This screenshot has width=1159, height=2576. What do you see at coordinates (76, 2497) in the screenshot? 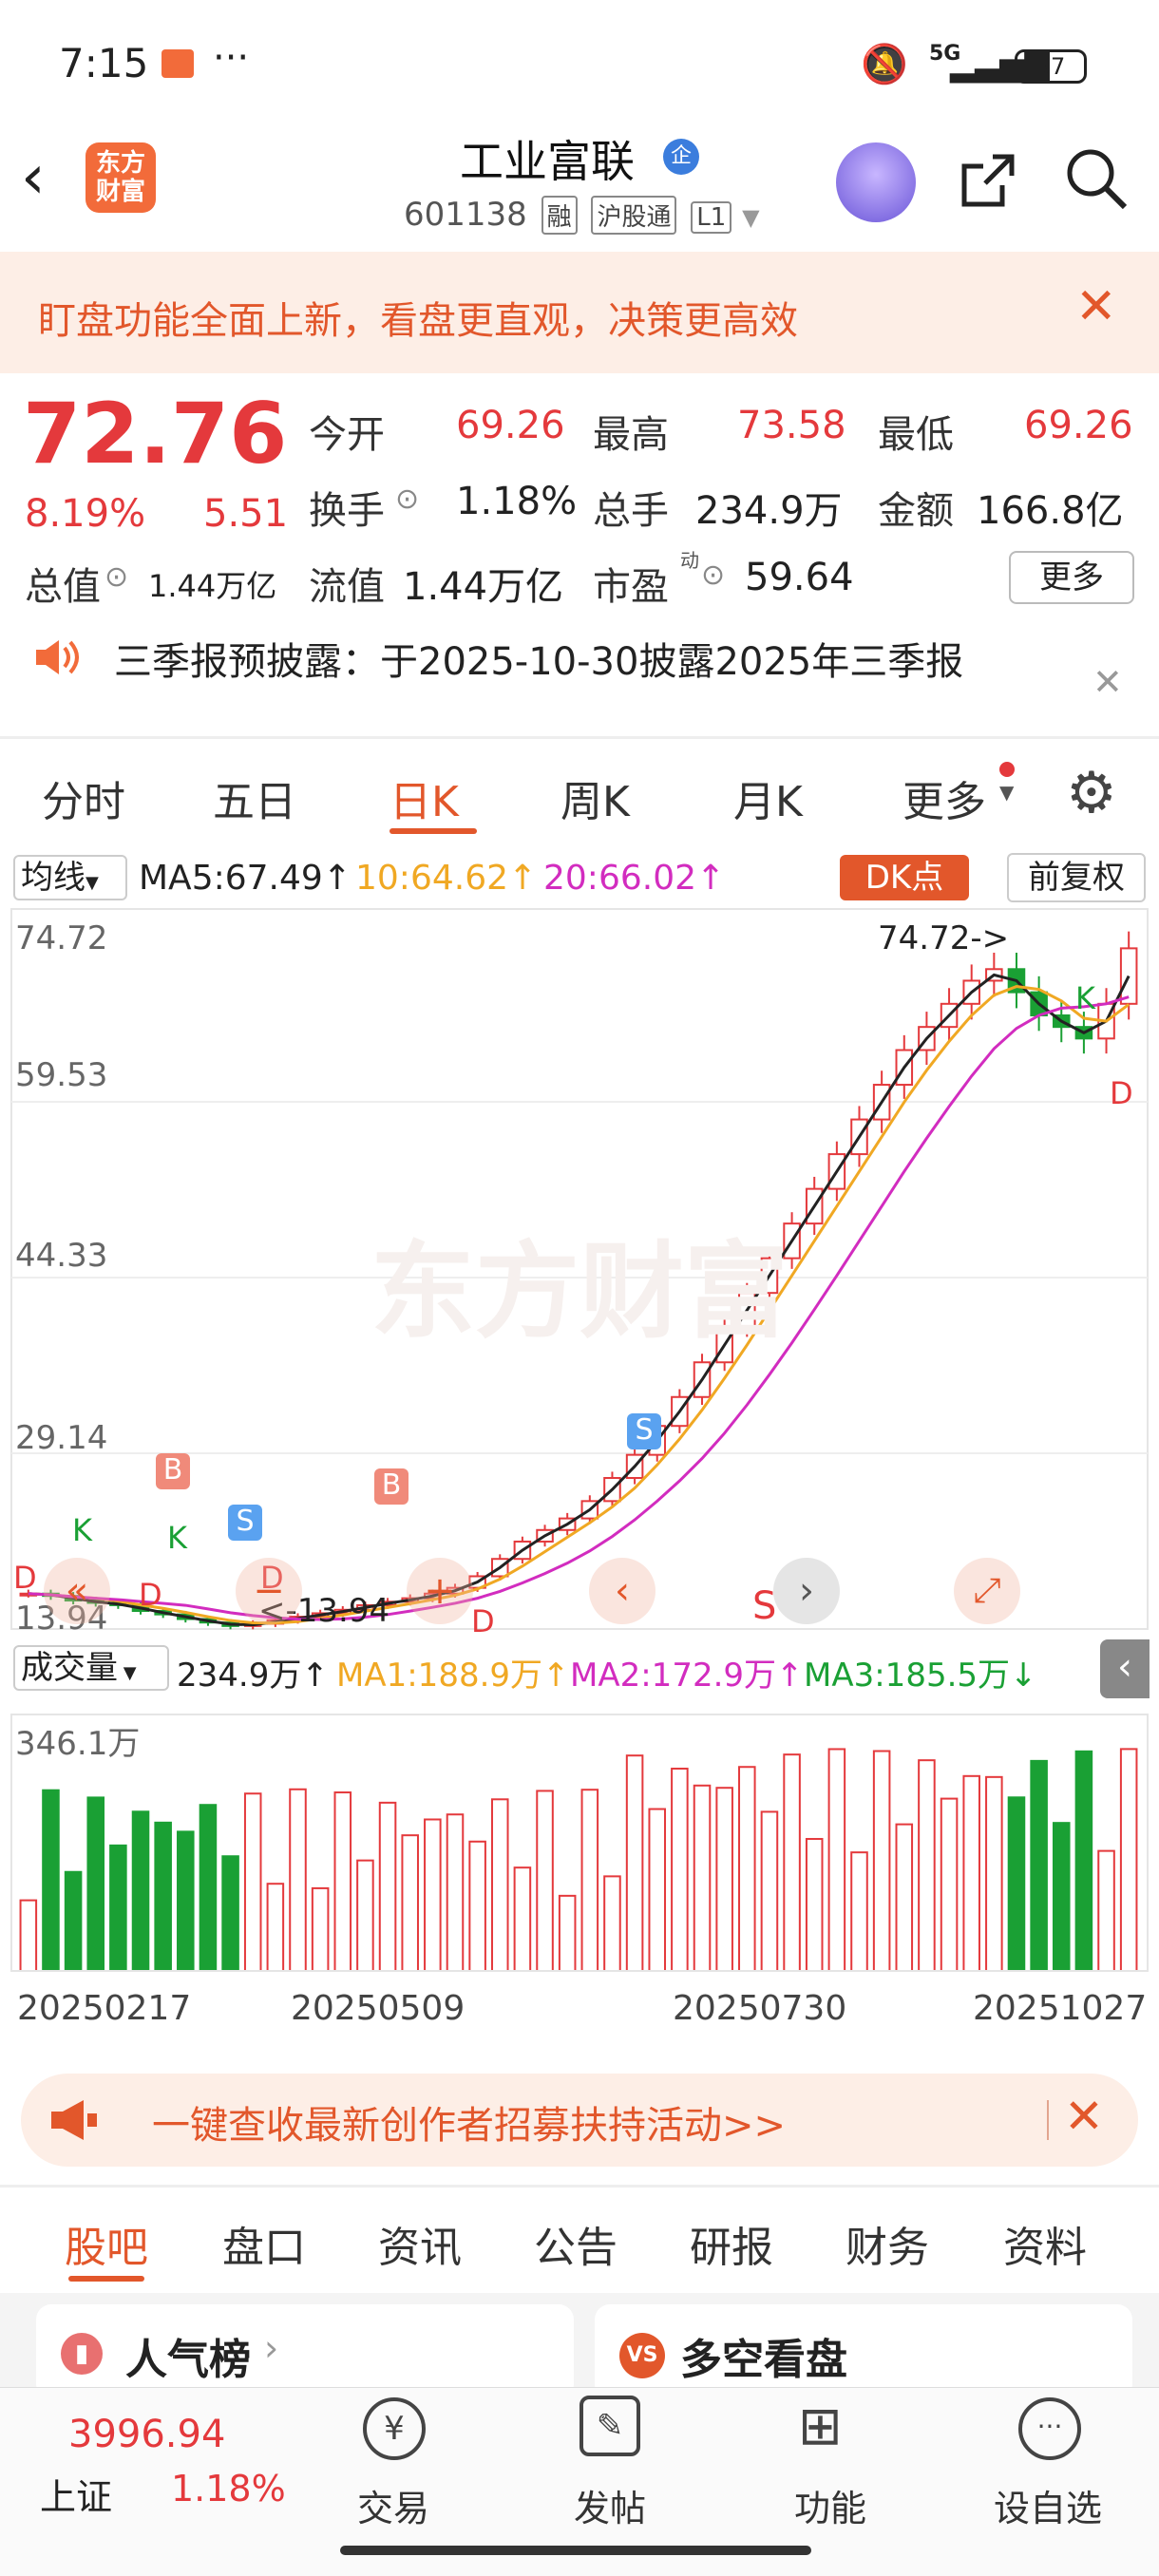
I see `index-name: 上证` at bounding box center [76, 2497].